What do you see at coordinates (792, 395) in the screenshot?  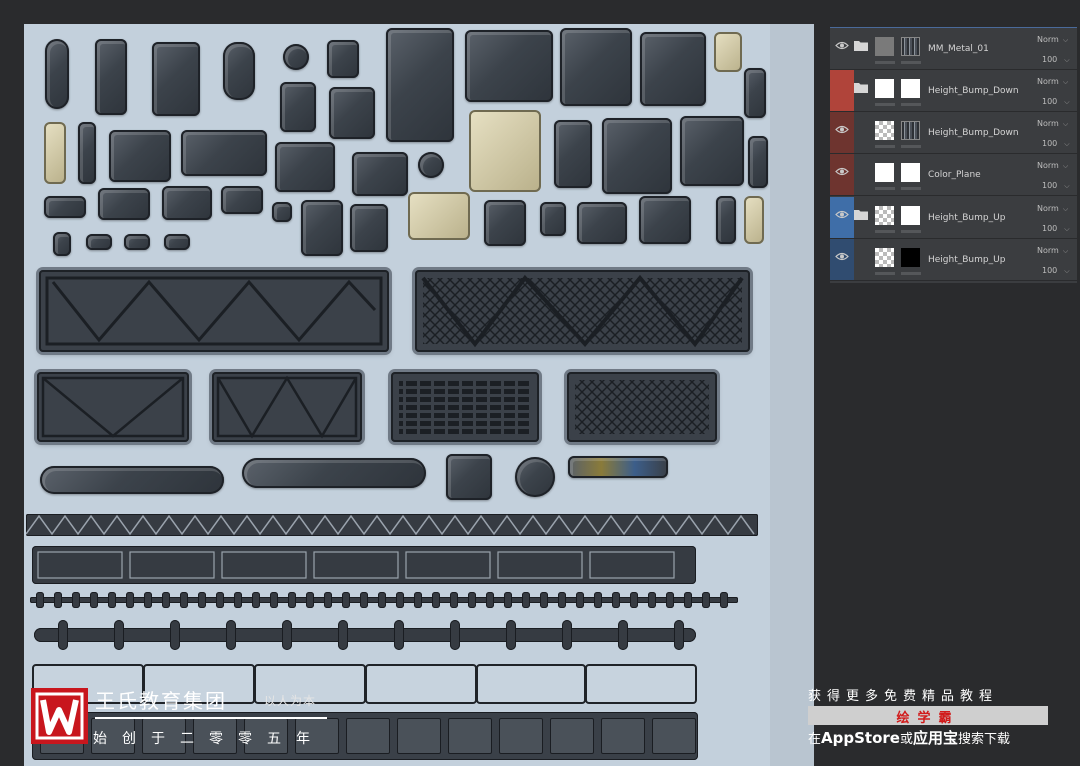 I see `canvas-margin` at bounding box center [792, 395].